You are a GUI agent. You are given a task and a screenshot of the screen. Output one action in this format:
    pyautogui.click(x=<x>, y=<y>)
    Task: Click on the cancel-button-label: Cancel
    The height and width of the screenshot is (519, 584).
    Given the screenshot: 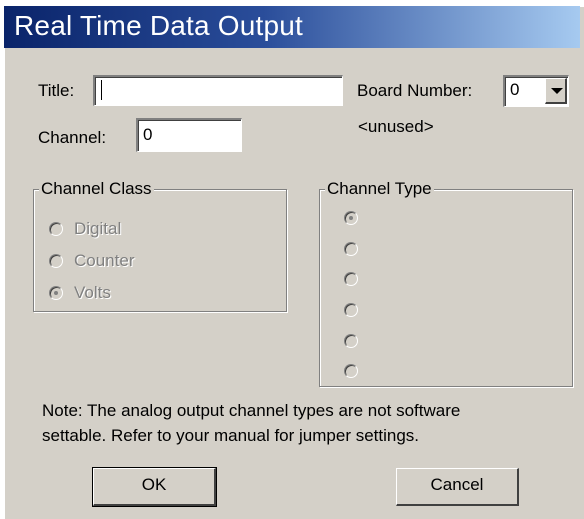 What is the action you would take?
    pyautogui.click(x=457, y=484)
    